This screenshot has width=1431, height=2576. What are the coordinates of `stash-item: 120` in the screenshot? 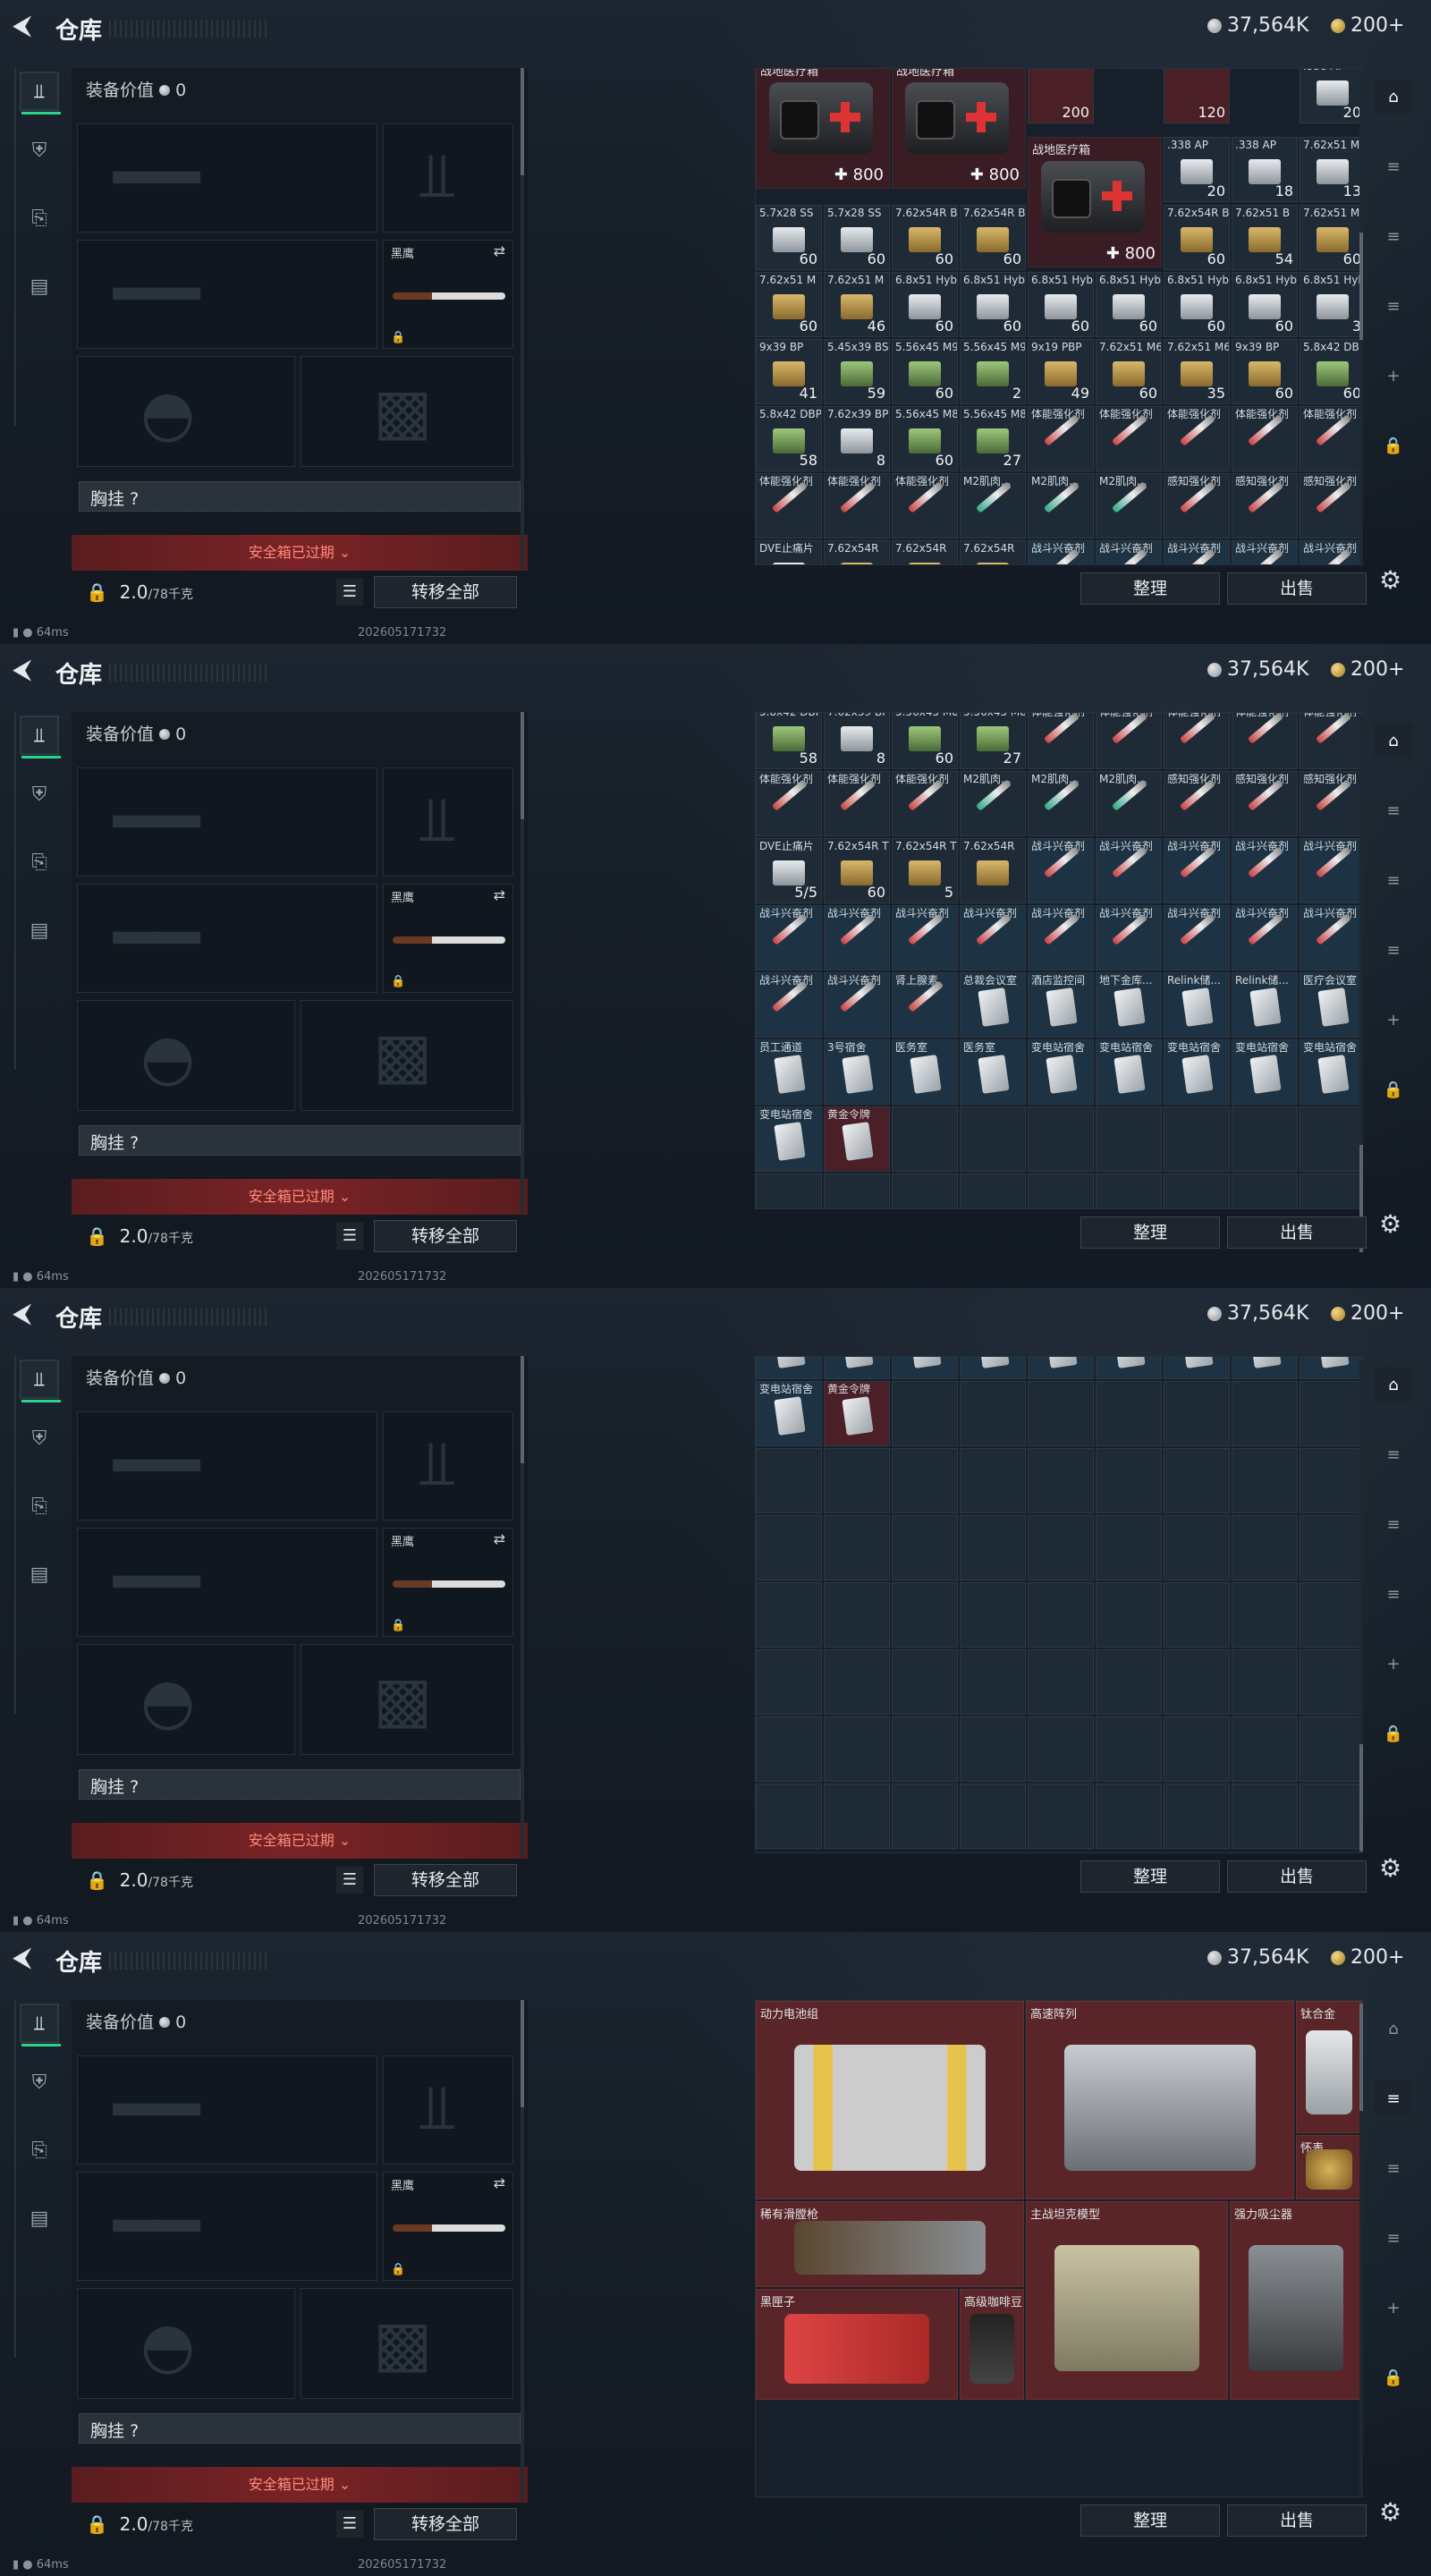 It's located at (1197, 96).